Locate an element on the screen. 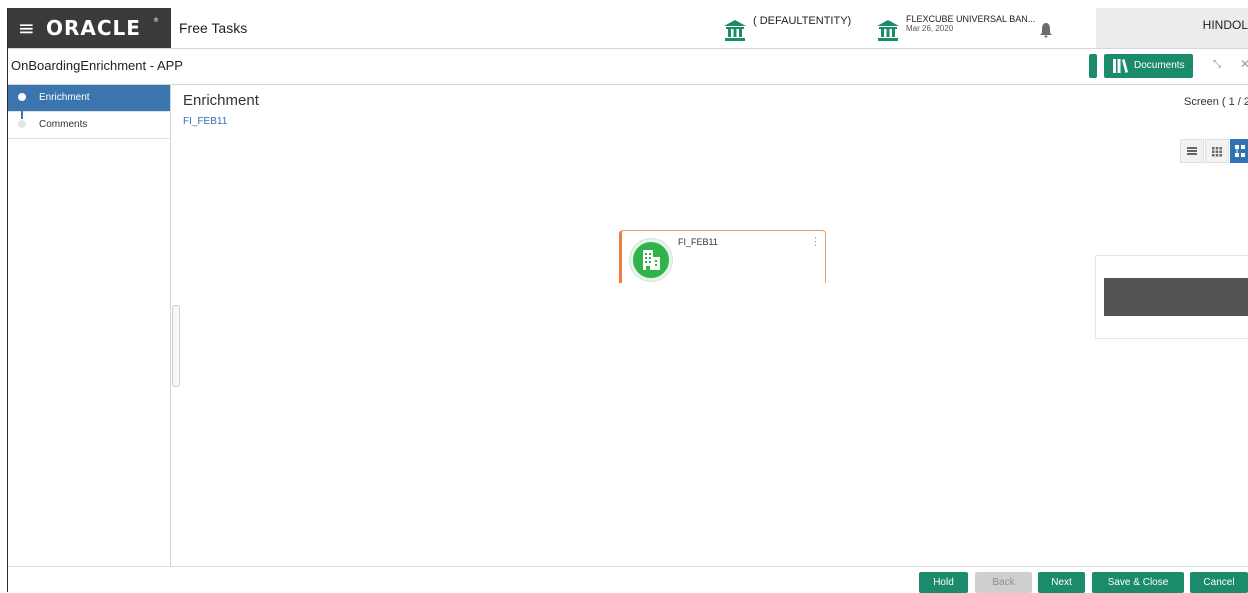  tree-view-icon is located at coordinates (1240, 151).